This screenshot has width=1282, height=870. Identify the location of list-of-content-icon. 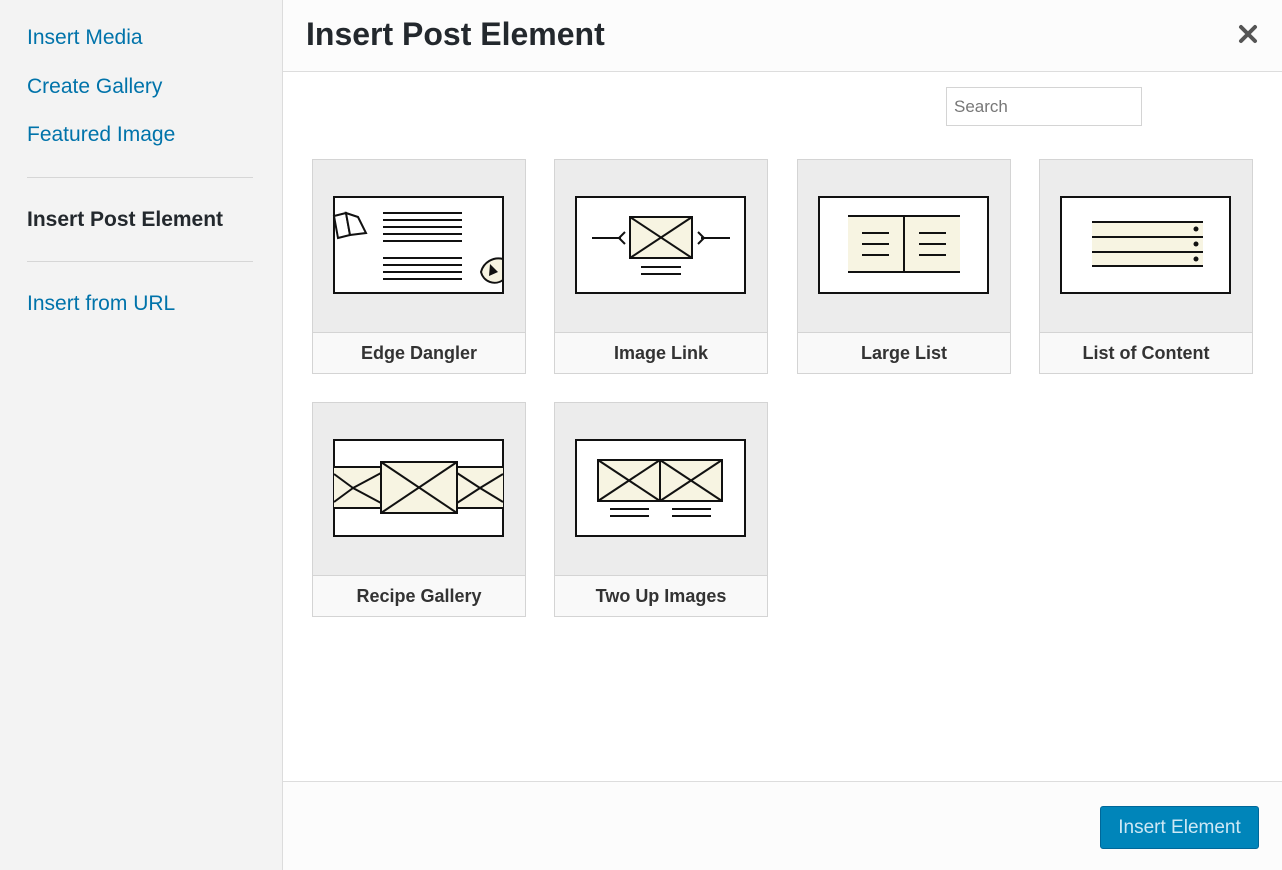
(1145, 245).